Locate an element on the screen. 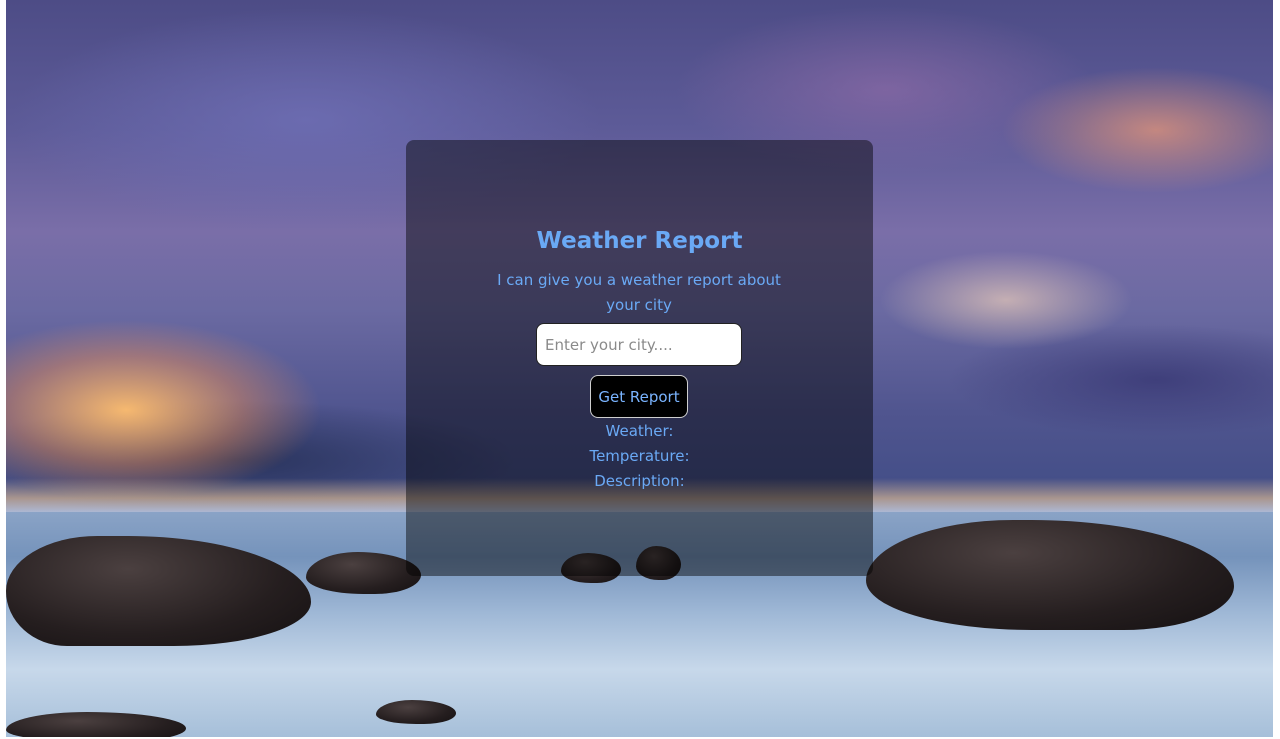 Image resolution: width=1280 pixels, height=739 pixels. city-input is located at coordinates (639, 344).